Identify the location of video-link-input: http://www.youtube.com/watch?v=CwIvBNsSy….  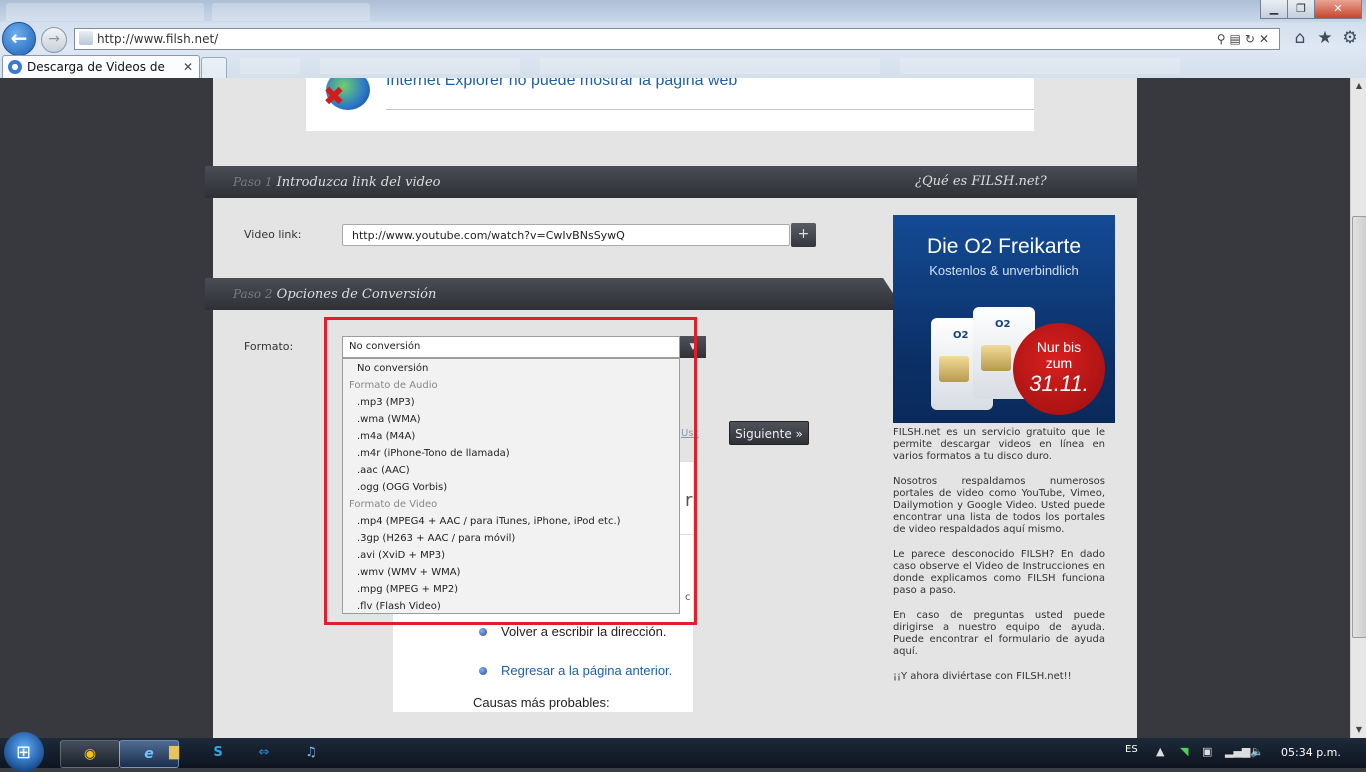
(566, 235).